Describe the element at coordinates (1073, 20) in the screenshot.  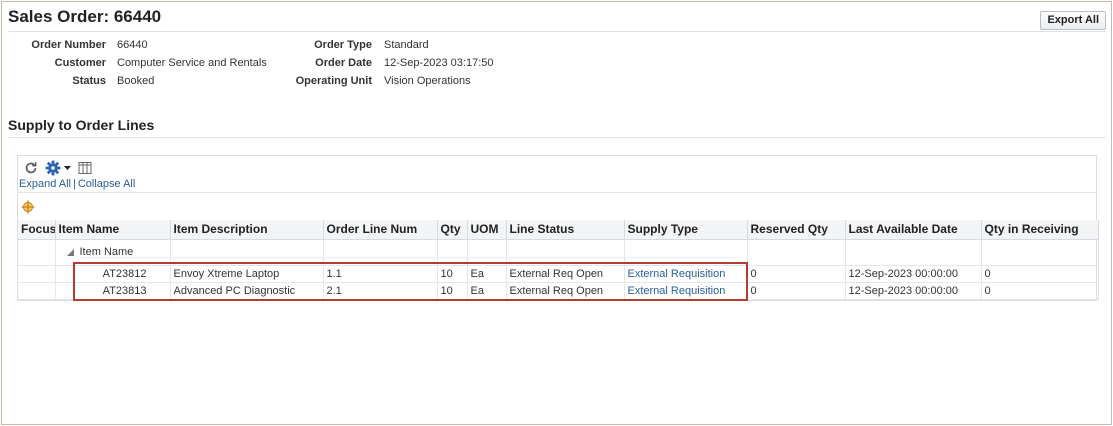
I see `export-all-button: Export All` at that location.